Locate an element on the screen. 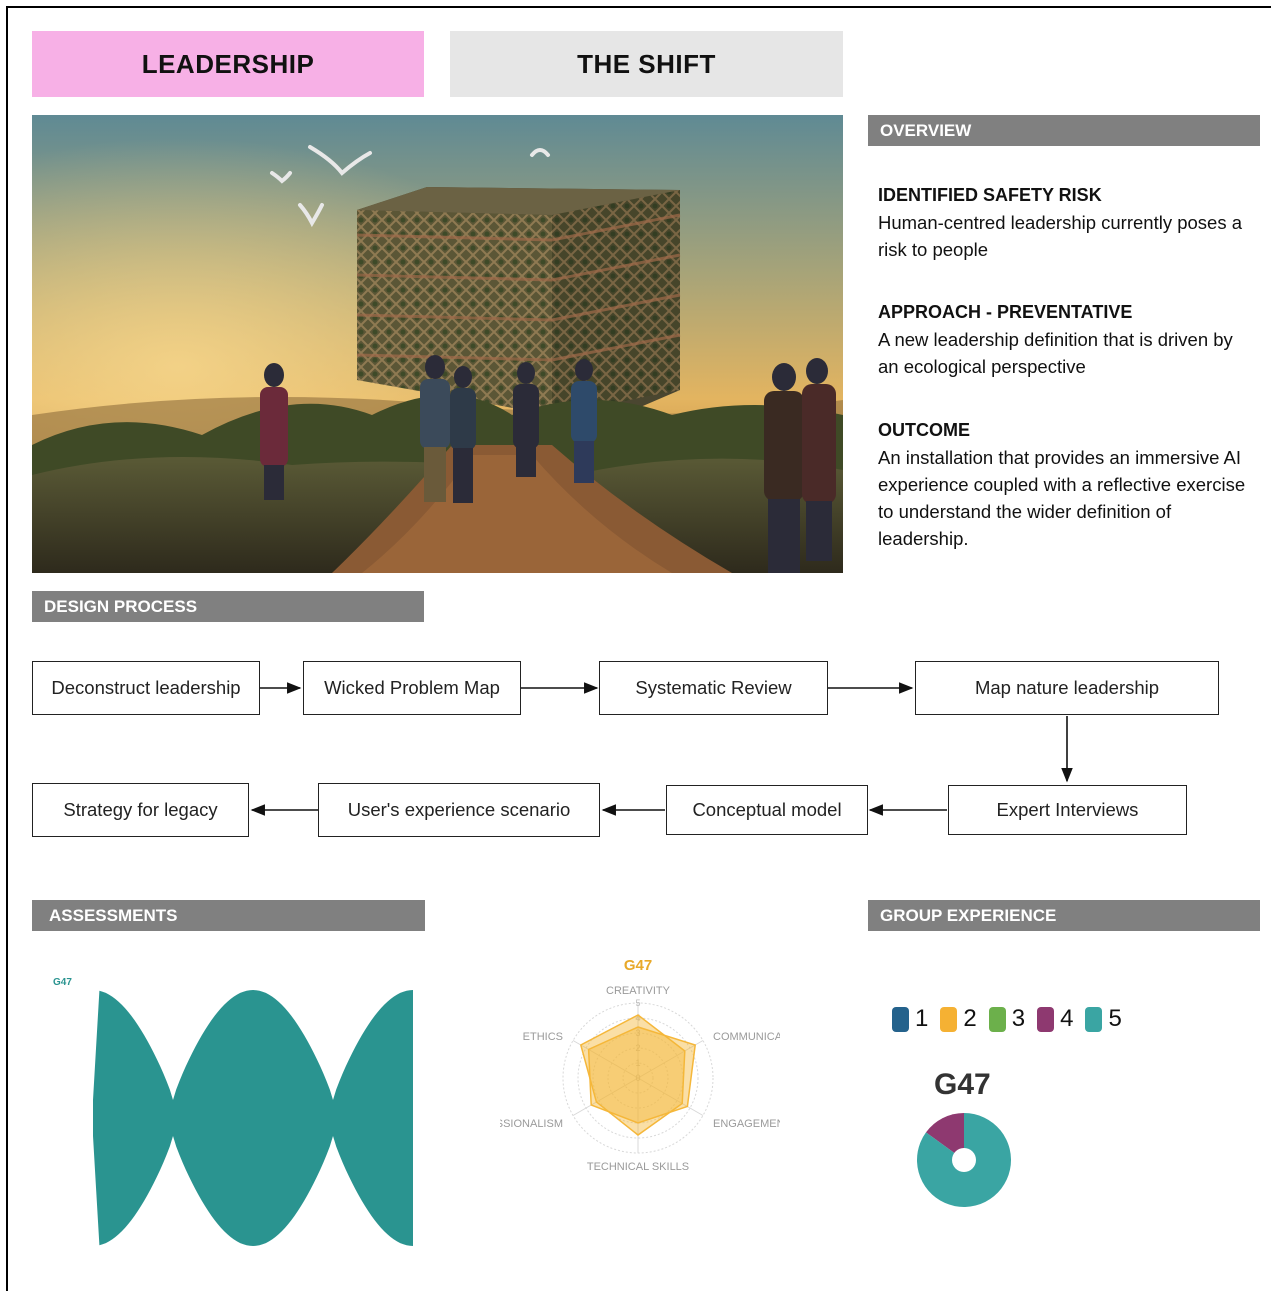  radar-tick-label: 5 is located at coordinates (637, 1003).